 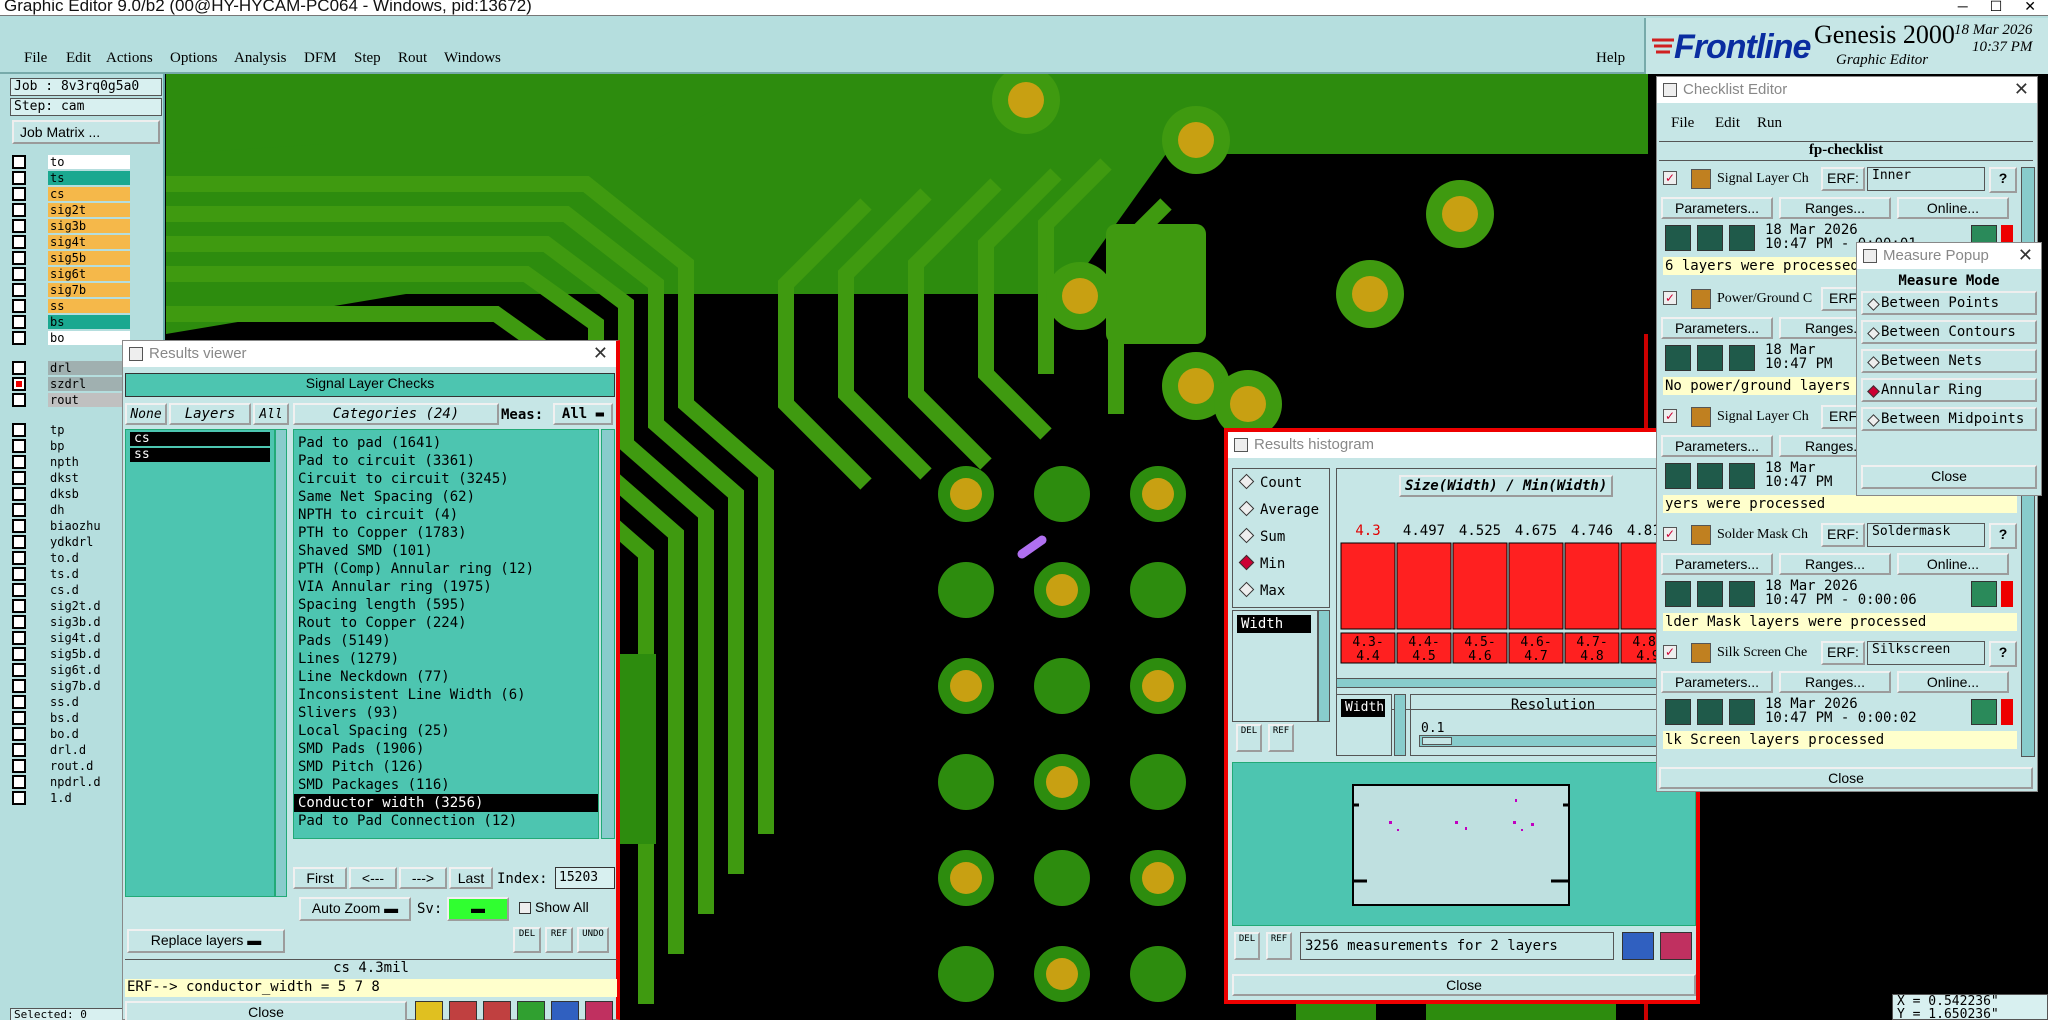 What do you see at coordinates (600, 353) in the screenshot?
I see `close-icon: ✕` at bounding box center [600, 353].